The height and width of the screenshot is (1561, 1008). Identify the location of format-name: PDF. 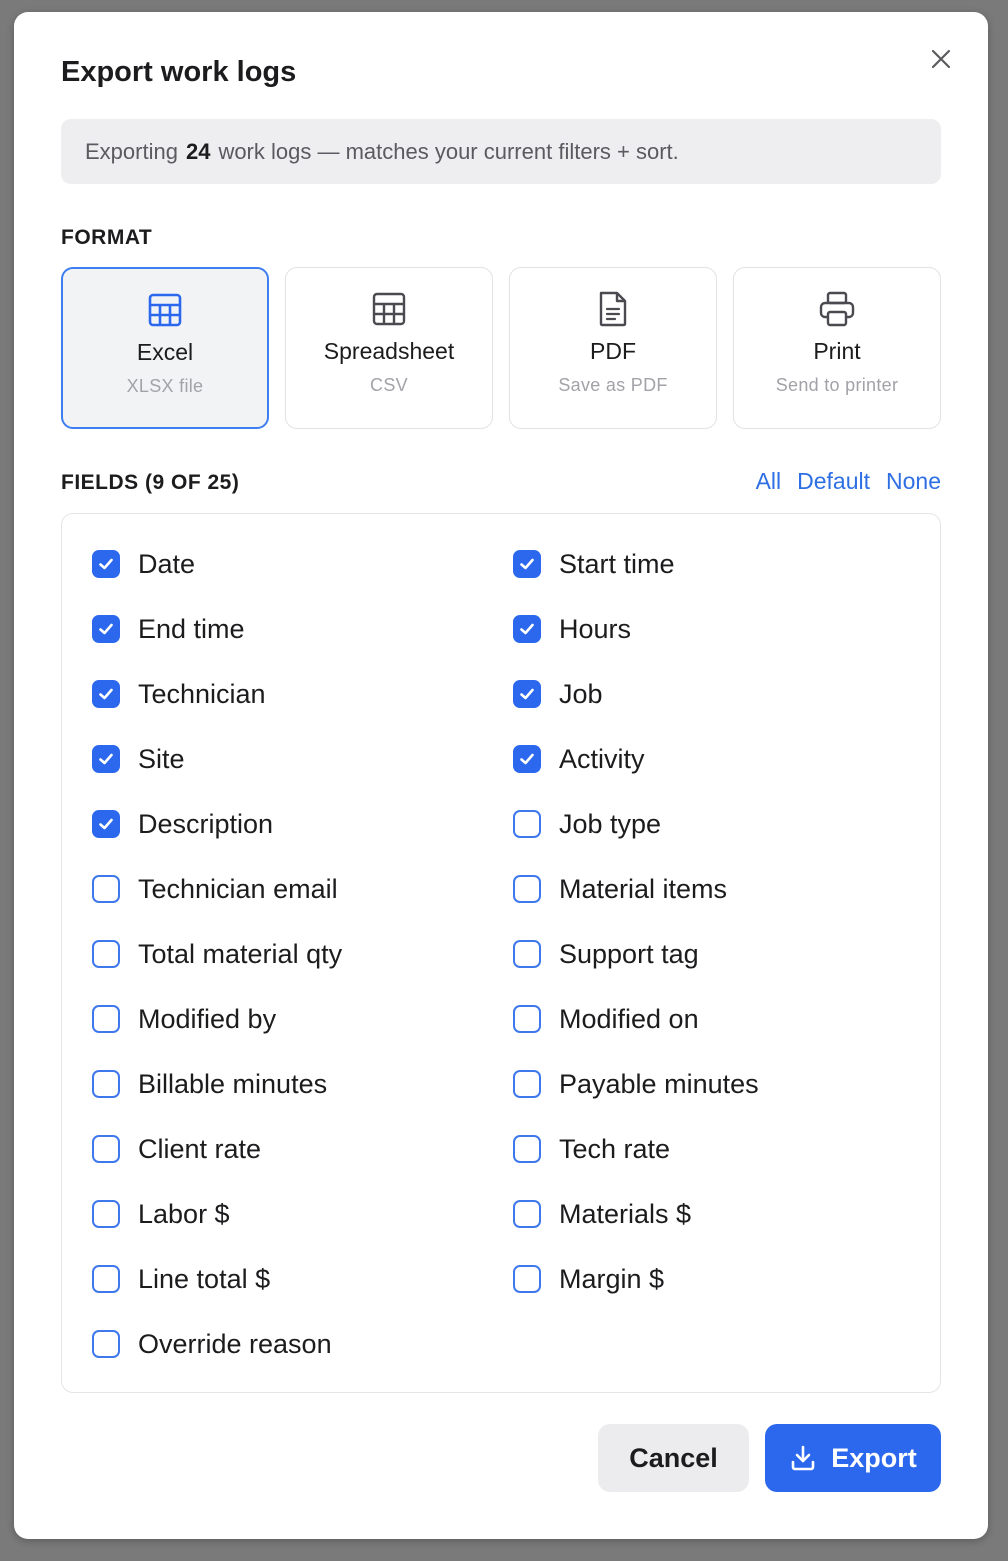
(613, 351).